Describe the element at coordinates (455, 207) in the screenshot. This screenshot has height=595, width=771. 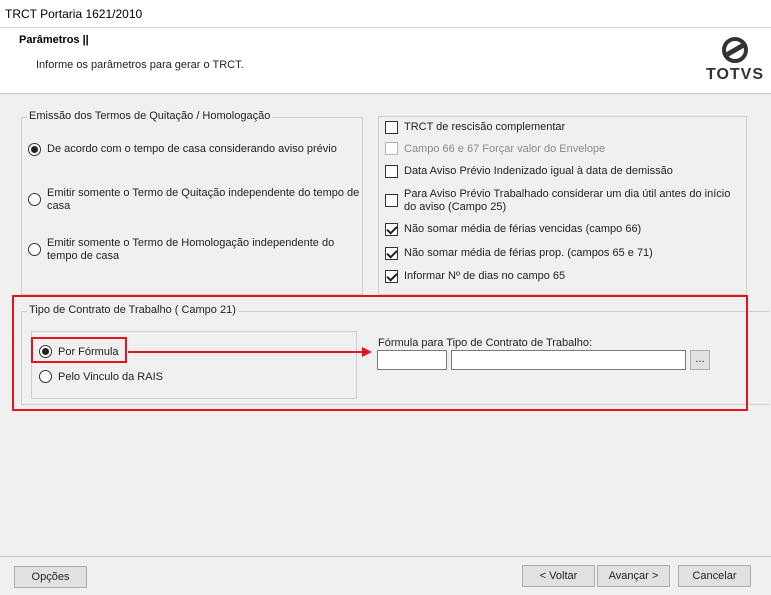
I see `checkbox-aviso-trabalhado-label-2: do aviso (Campo 25)` at that location.